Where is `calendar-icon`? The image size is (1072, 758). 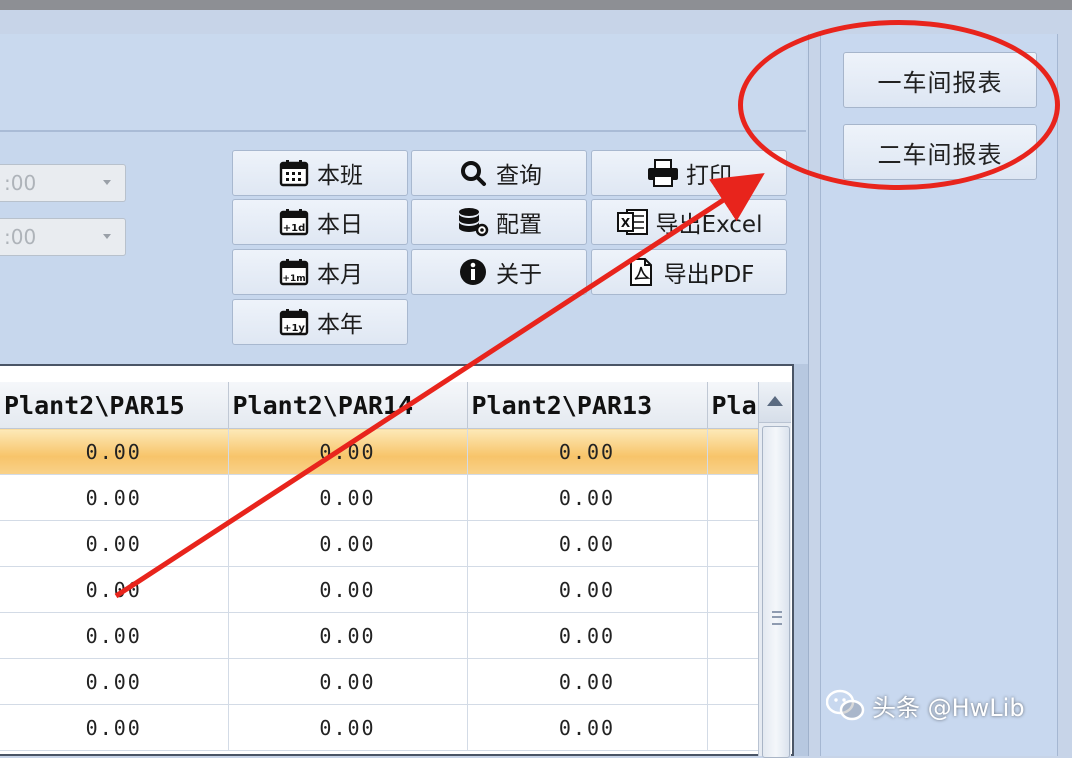 calendar-icon is located at coordinates (294, 173).